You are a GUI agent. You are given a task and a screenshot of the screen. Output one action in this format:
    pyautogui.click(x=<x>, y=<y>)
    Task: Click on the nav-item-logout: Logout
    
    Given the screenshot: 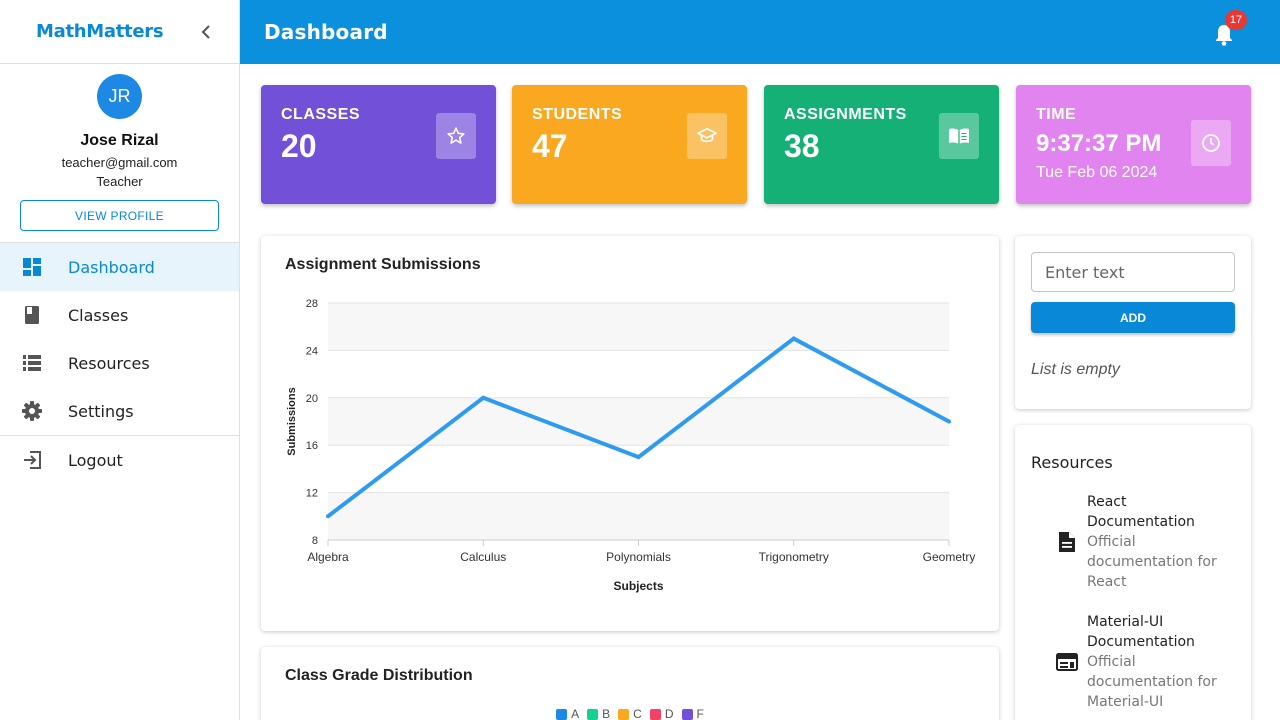 What is the action you would take?
    pyautogui.click(x=119, y=460)
    